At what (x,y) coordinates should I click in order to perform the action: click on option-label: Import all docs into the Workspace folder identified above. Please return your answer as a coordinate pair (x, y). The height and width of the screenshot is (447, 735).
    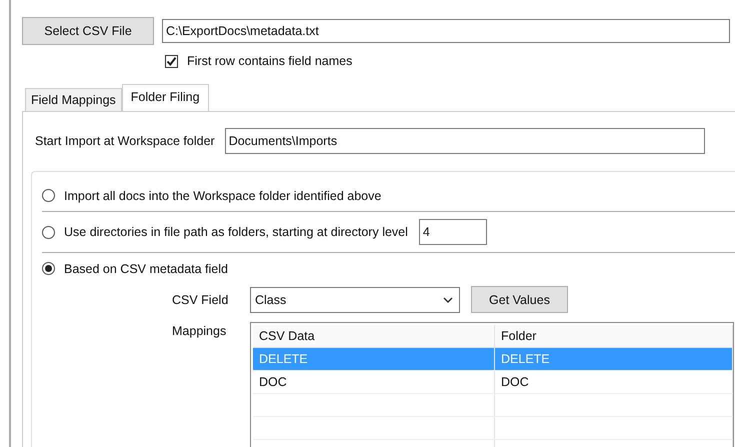
    Looking at the image, I should click on (223, 195).